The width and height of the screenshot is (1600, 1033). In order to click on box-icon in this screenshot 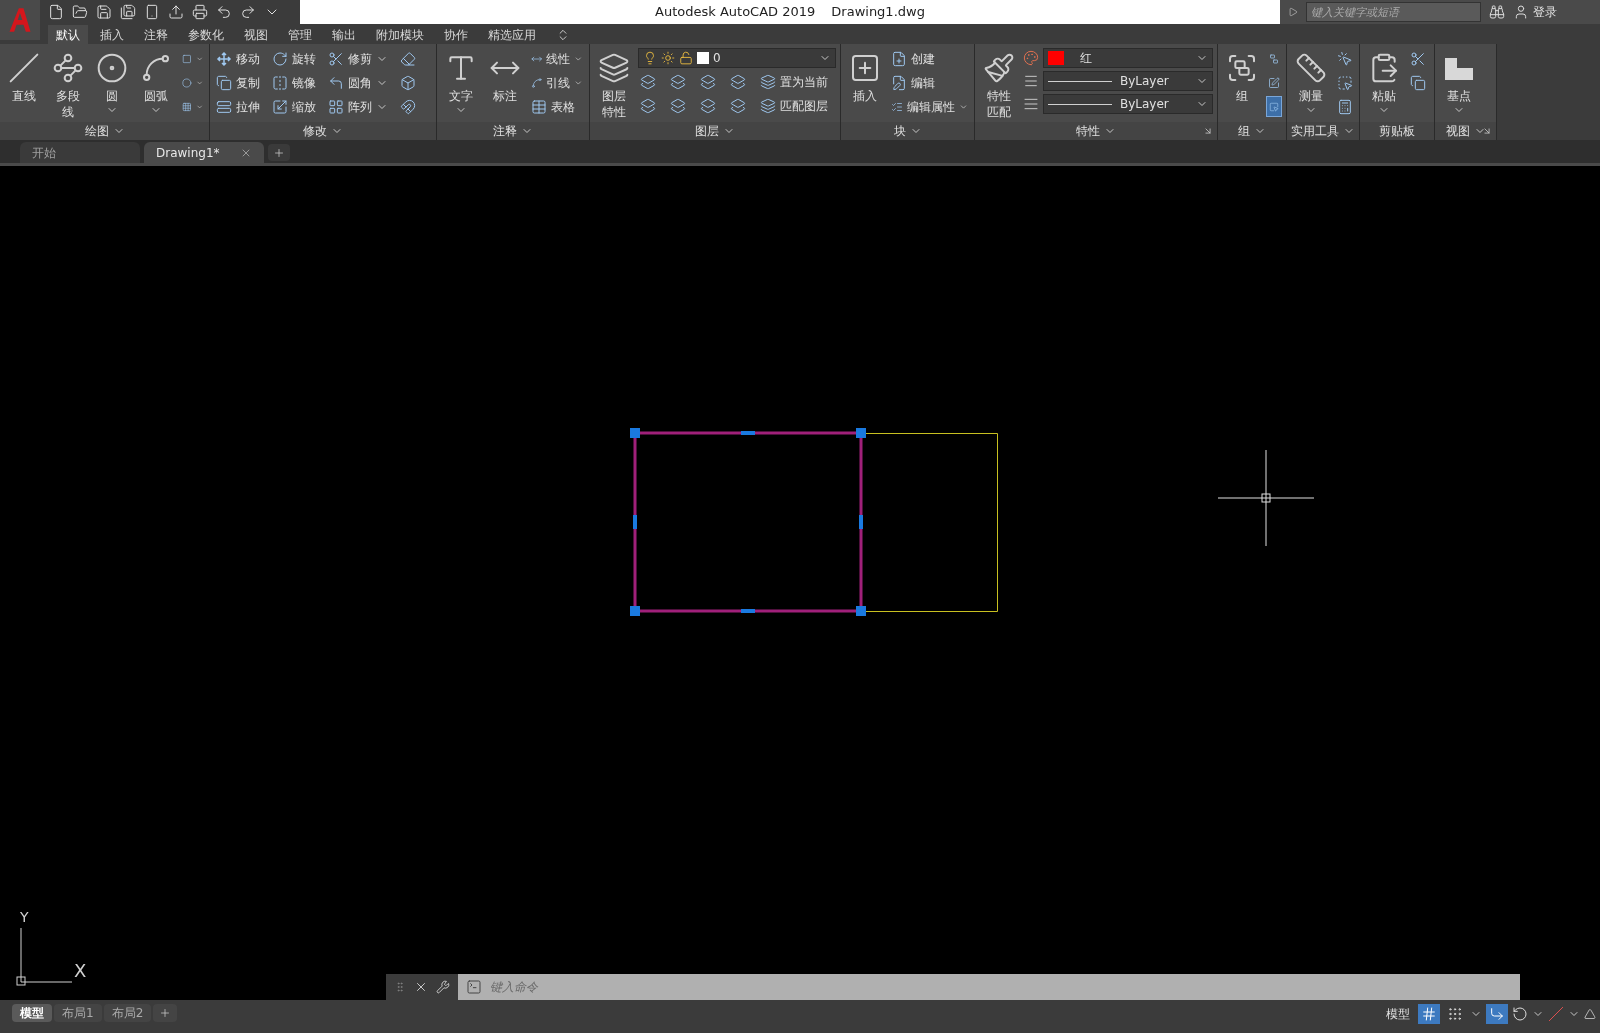, I will do `click(408, 82)`.